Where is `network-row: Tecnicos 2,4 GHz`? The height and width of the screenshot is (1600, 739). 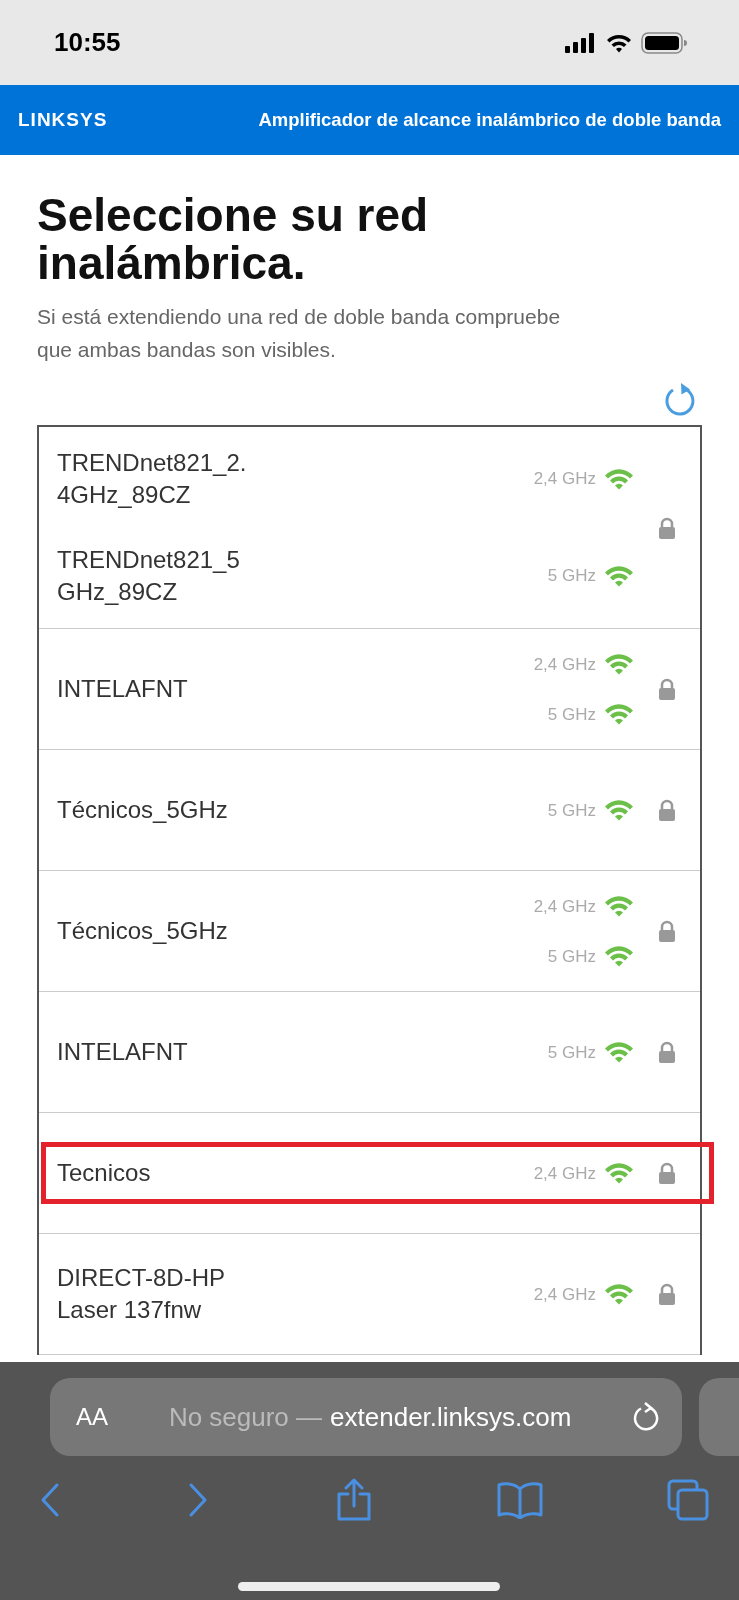 network-row: Tecnicos 2,4 GHz is located at coordinates (369, 1174).